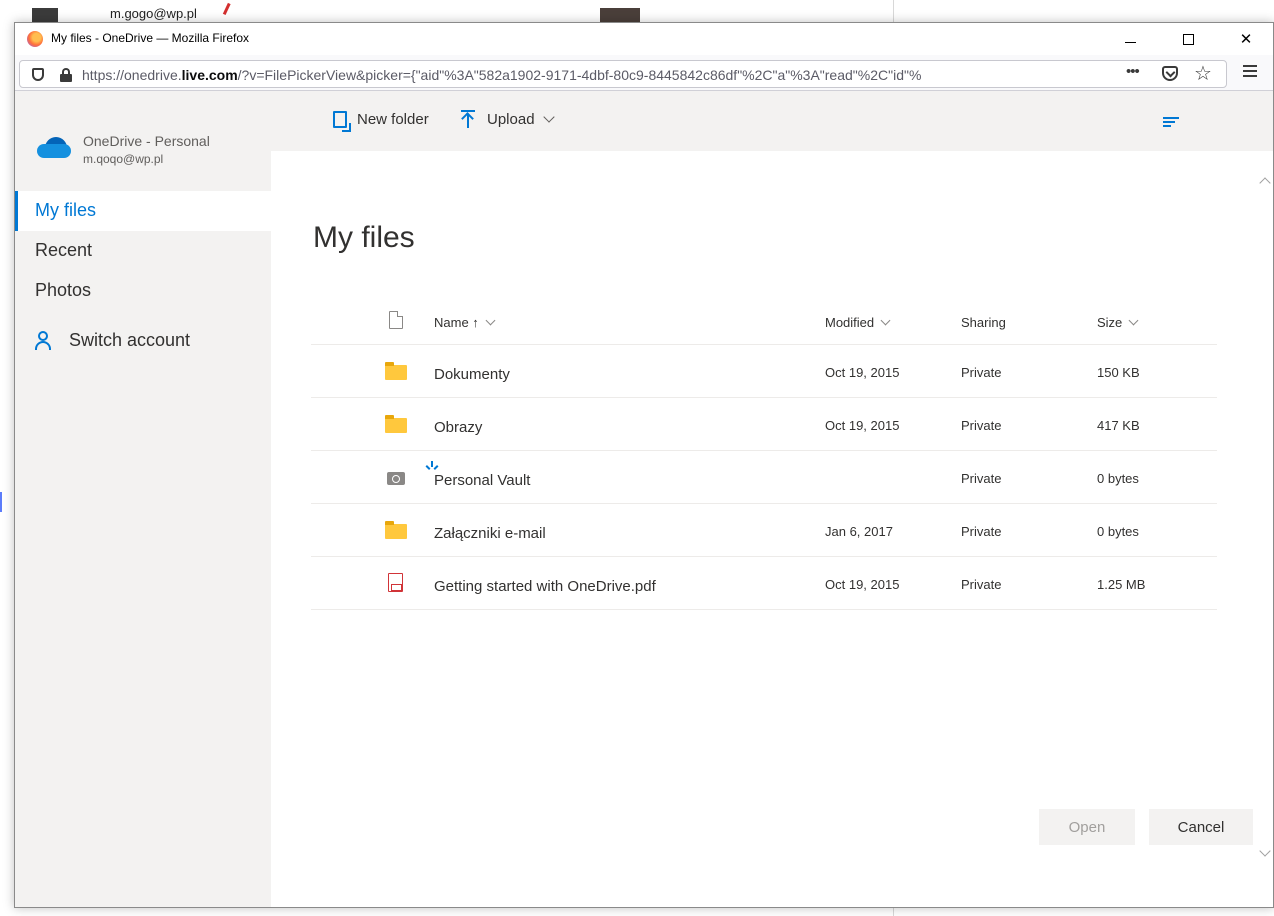 This screenshot has height=916, width=1274. I want to click on column-name-label: Name ↑, so click(456, 322).